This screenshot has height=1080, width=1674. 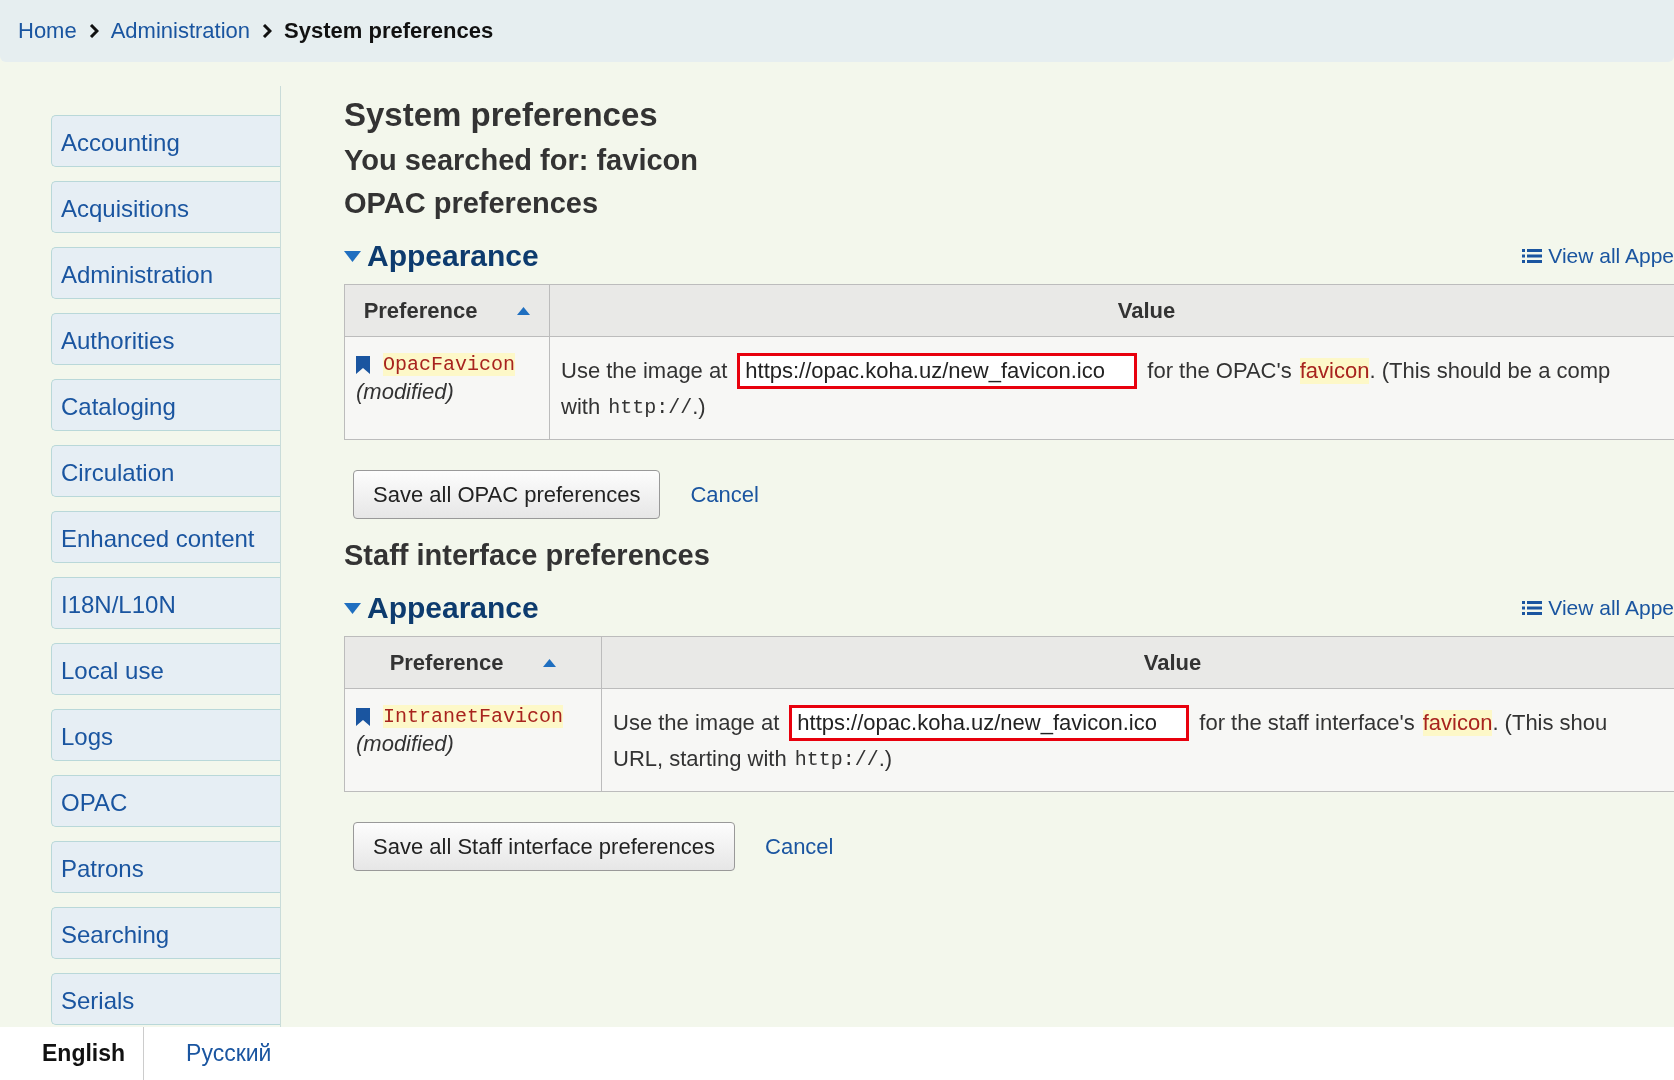 What do you see at coordinates (72, 1053) in the screenshot?
I see `language-link: English` at bounding box center [72, 1053].